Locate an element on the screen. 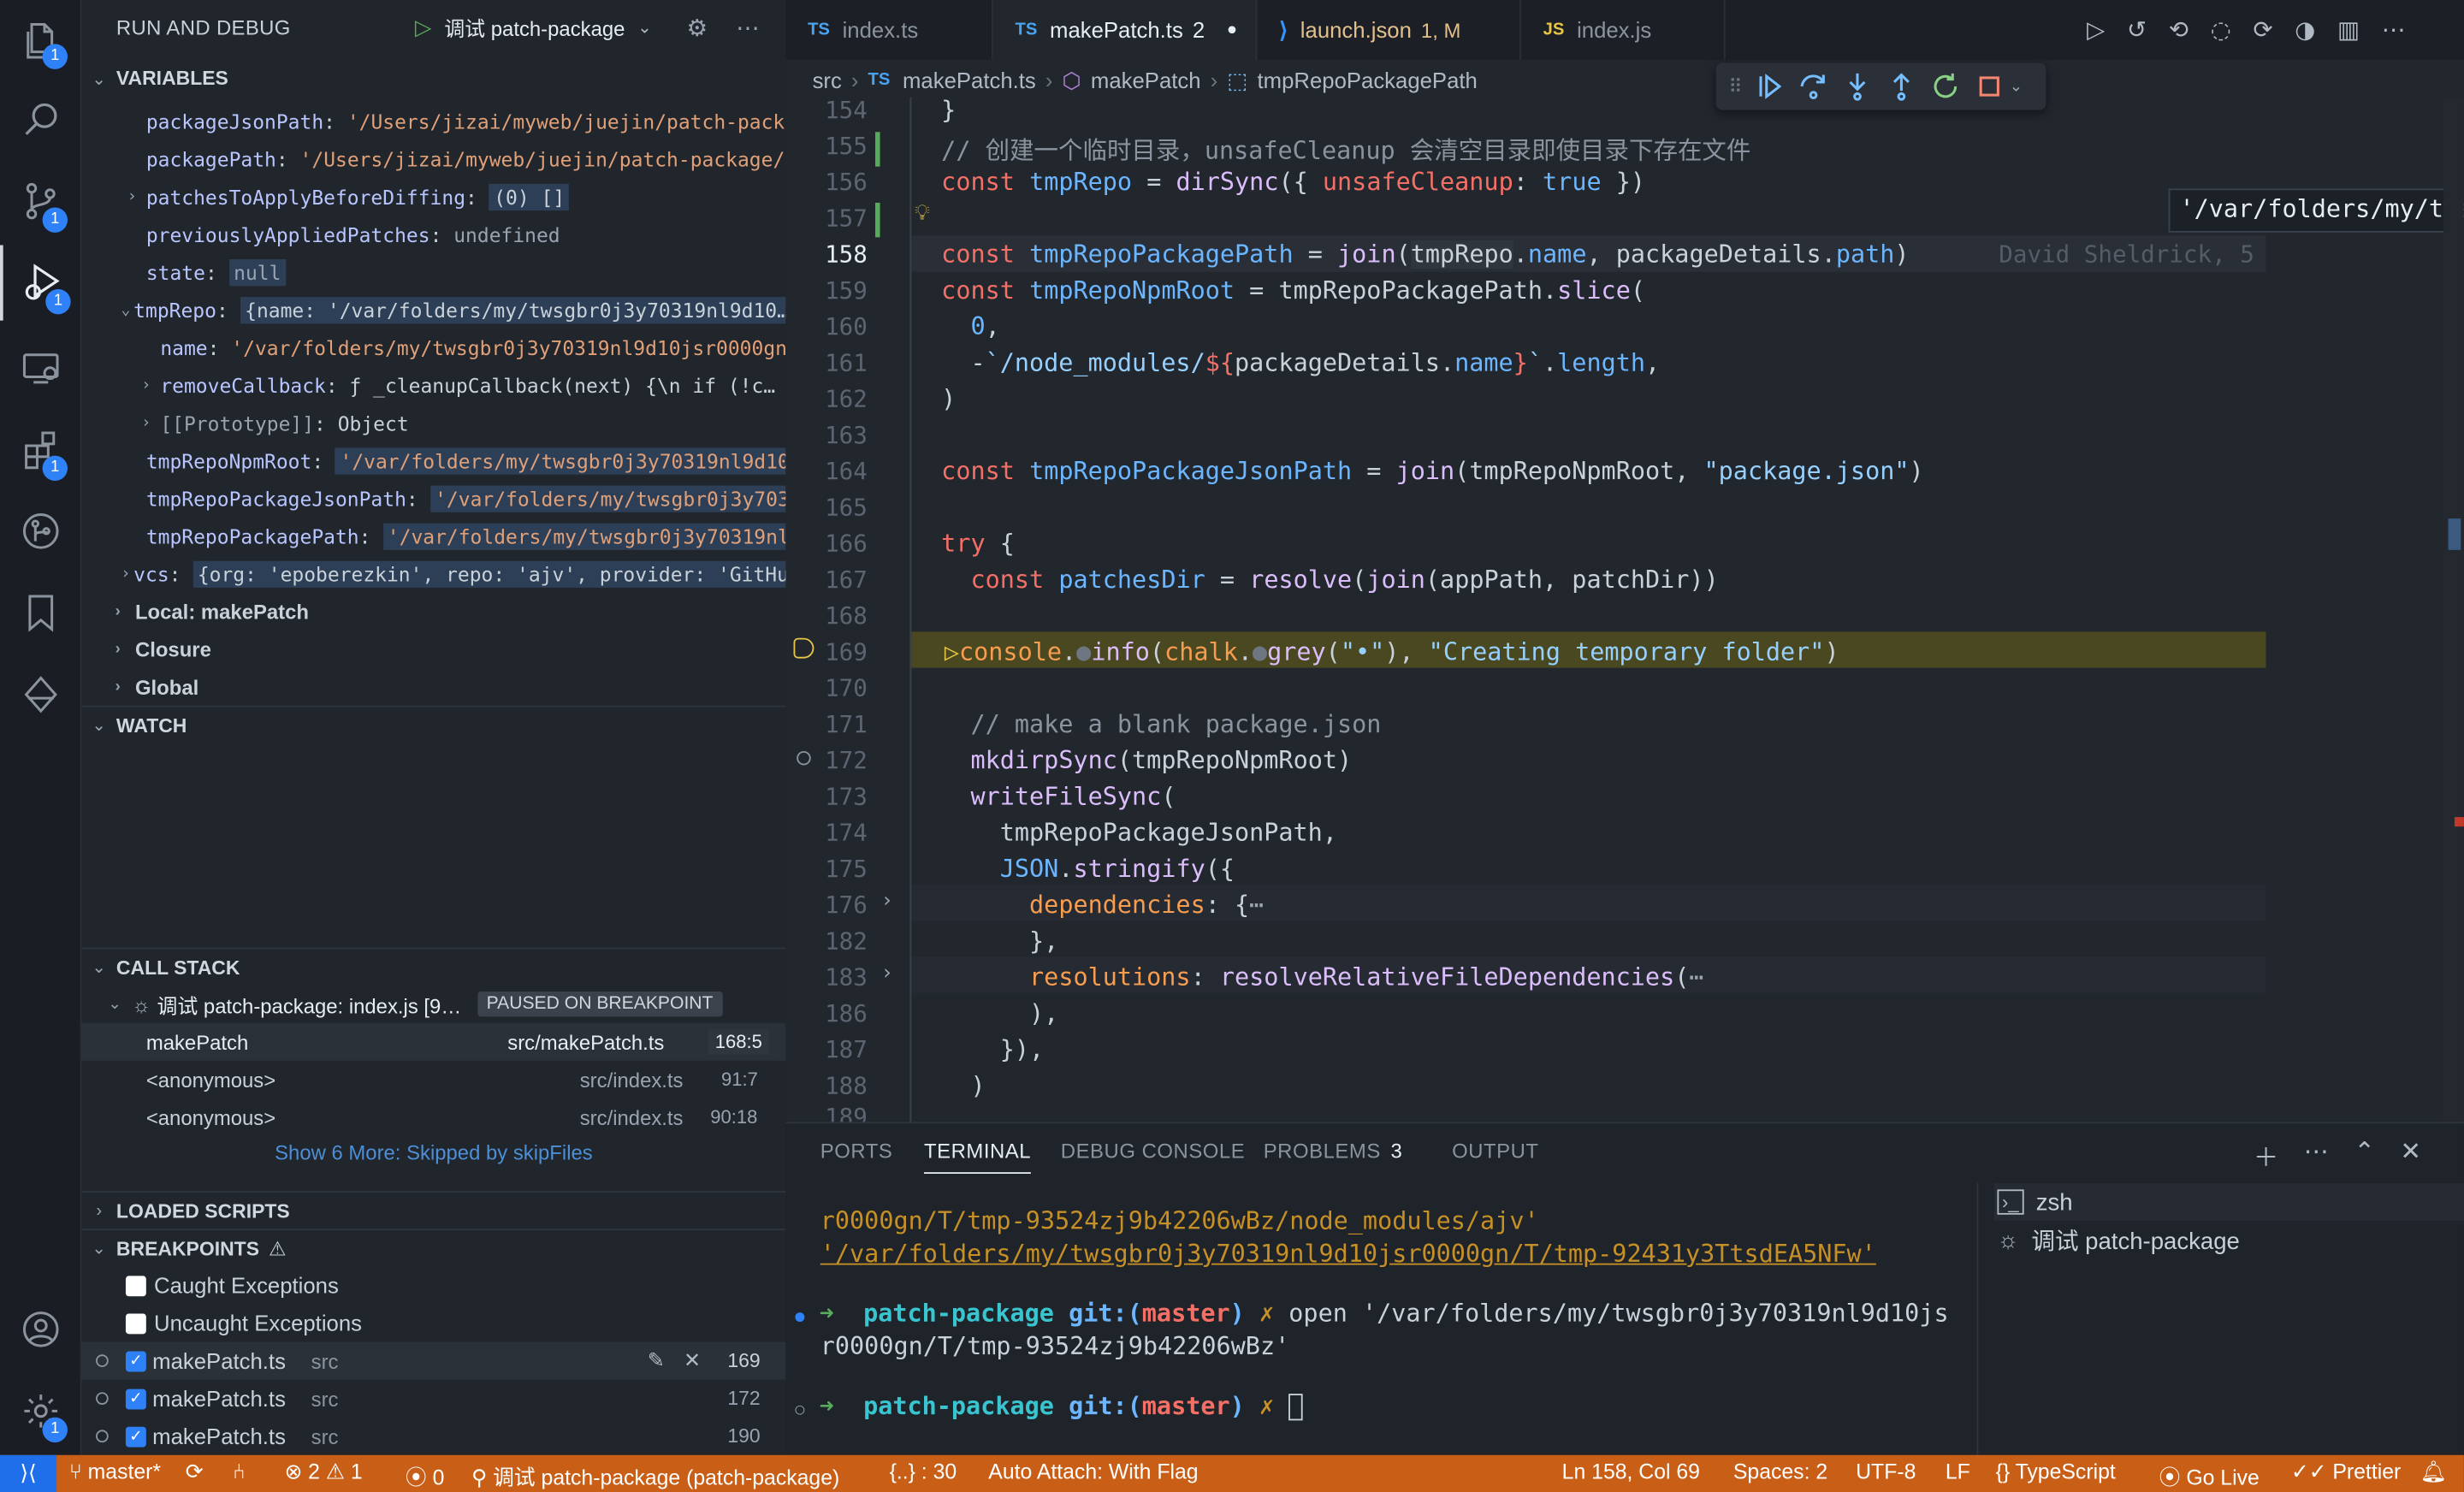  scope-global: › Global is located at coordinates (434, 687).